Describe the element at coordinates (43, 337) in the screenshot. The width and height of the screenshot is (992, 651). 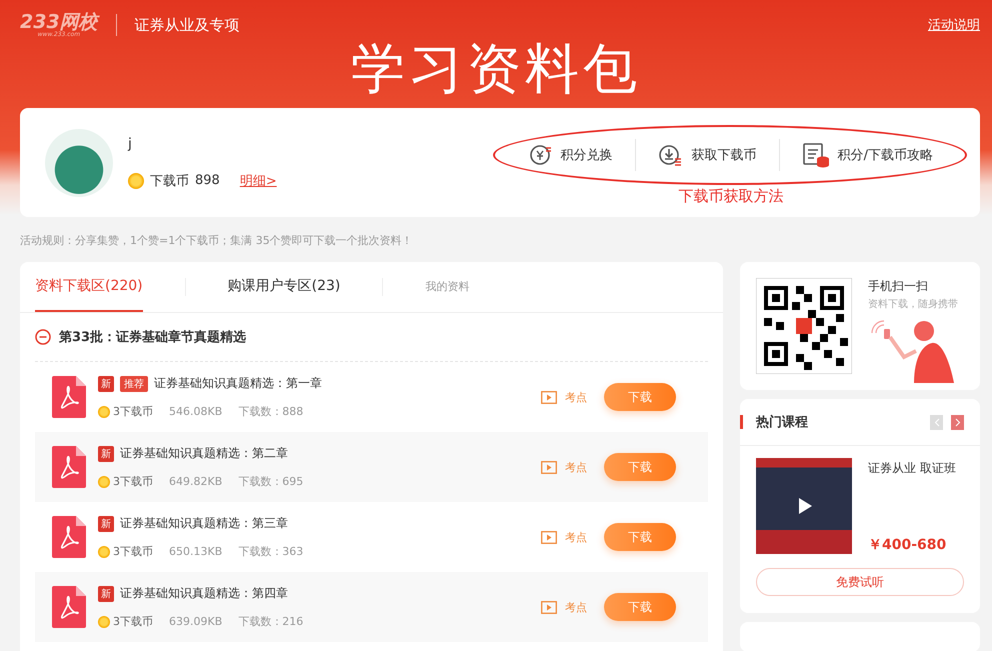
I see `collapse-icon` at that location.